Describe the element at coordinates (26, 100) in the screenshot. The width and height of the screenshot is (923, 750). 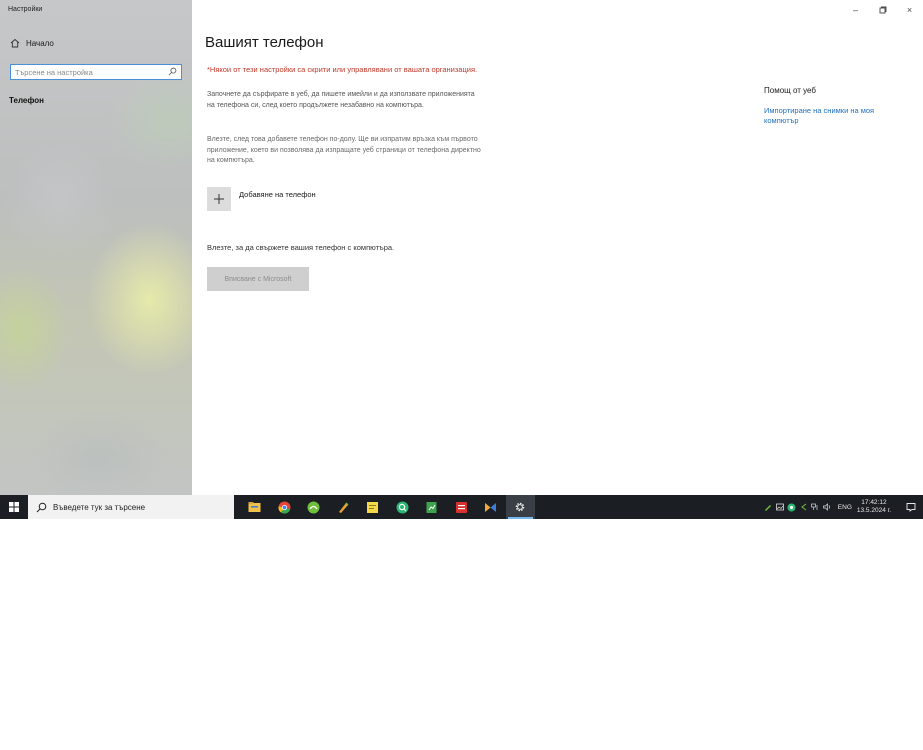
I see `sidebar-item-phone: Телефон` at that location.